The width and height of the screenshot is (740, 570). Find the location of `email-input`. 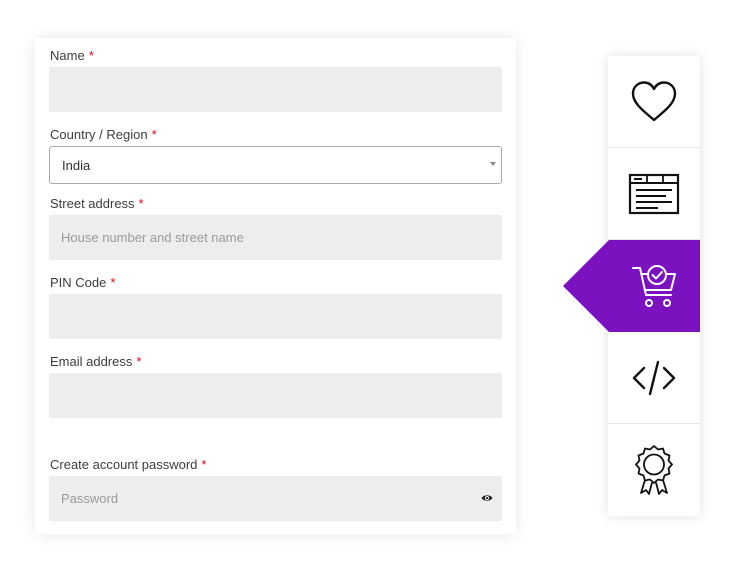

email-input is located at coordinates (275, 395).